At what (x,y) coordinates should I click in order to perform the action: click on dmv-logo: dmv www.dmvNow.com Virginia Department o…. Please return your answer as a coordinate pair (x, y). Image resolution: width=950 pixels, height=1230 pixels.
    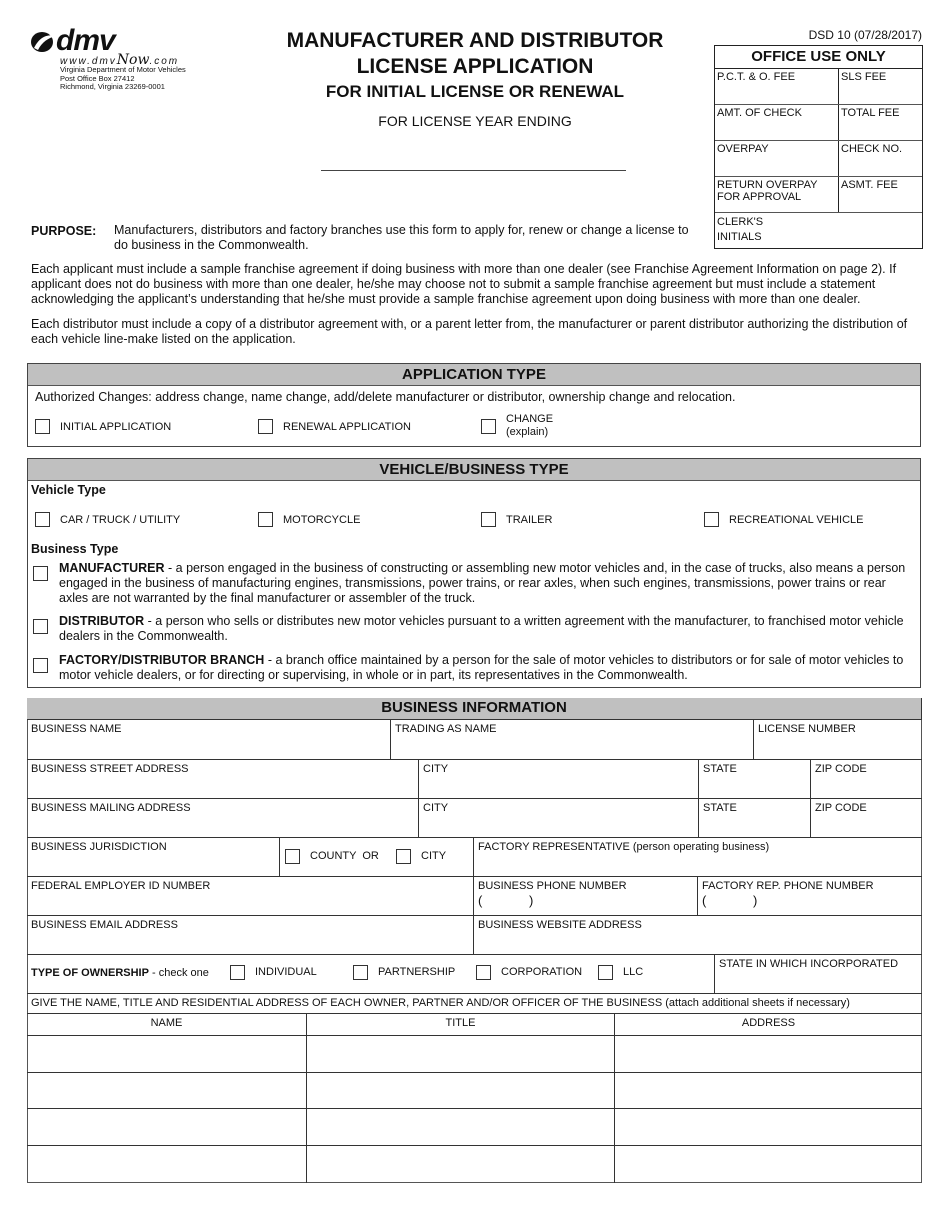
    Looking at the image, I should click on (130, 62).